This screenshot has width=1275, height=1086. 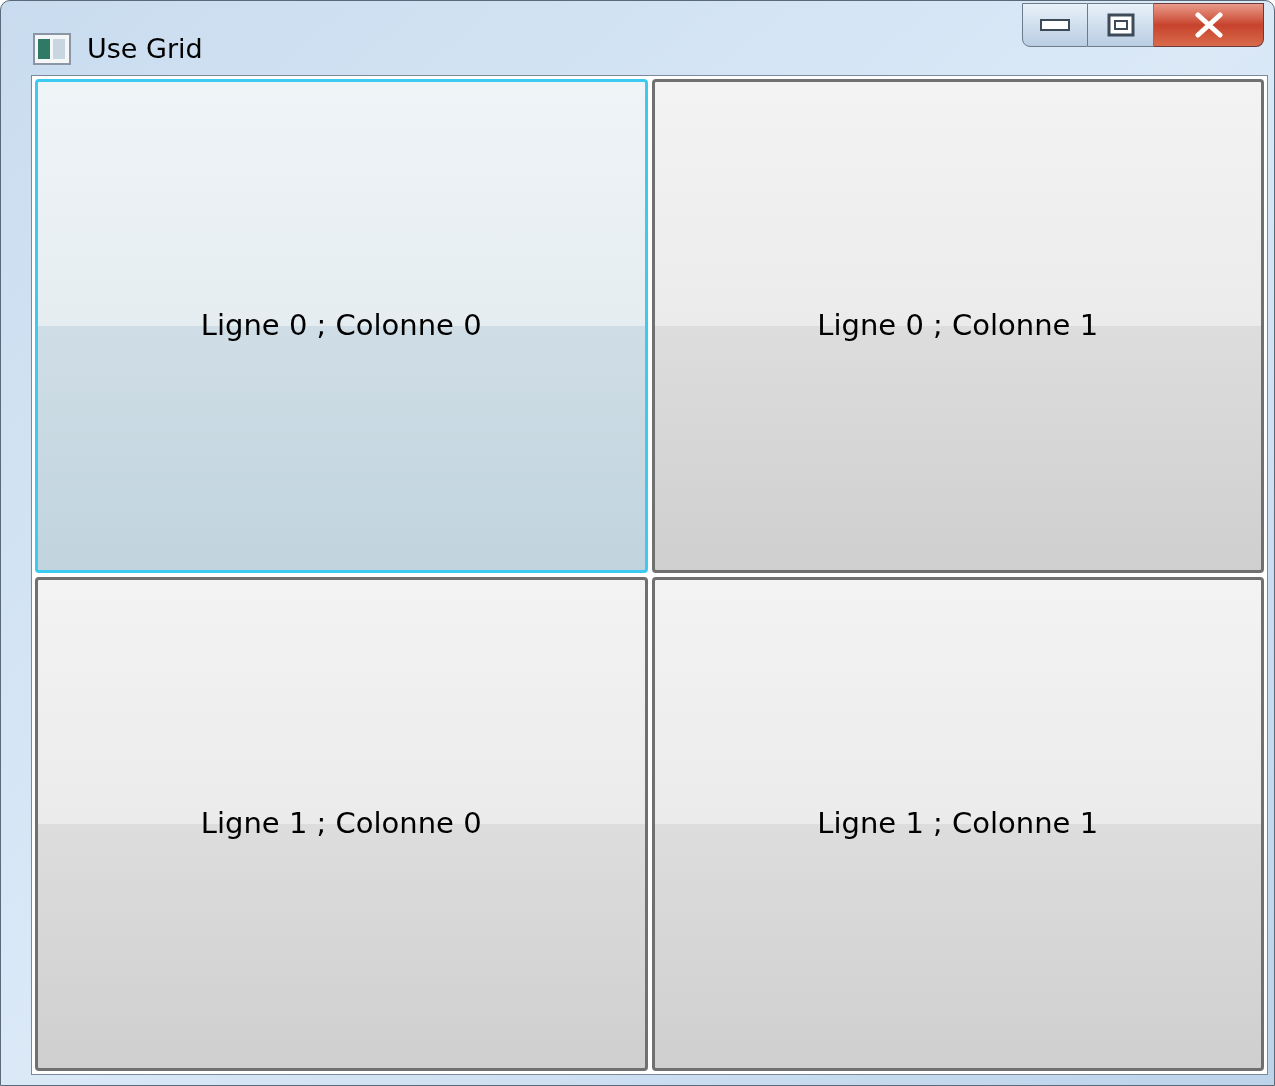 I want to click on close-icon, so click(x=1208, y=25).